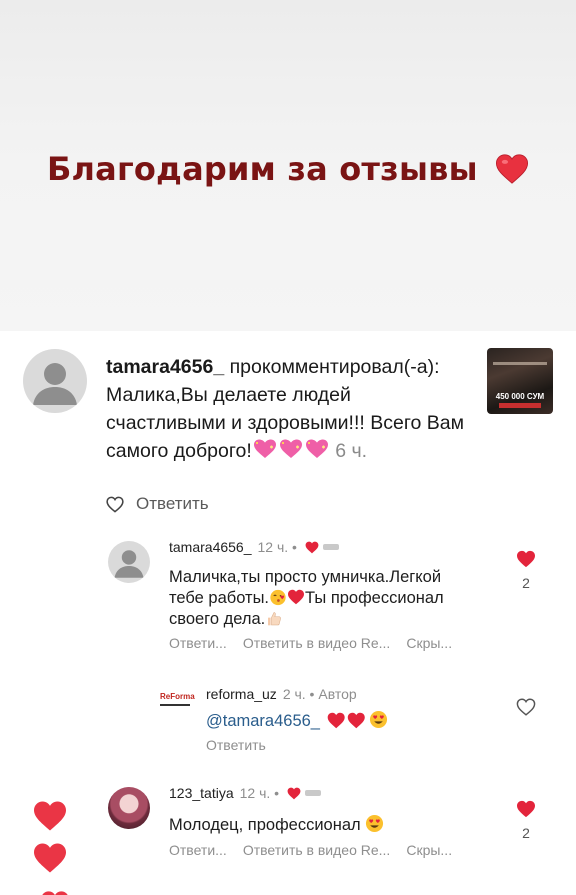 The image size is (576, 895). I want to click on comment-time: 2 ч. • Автор, so click(319, 694).